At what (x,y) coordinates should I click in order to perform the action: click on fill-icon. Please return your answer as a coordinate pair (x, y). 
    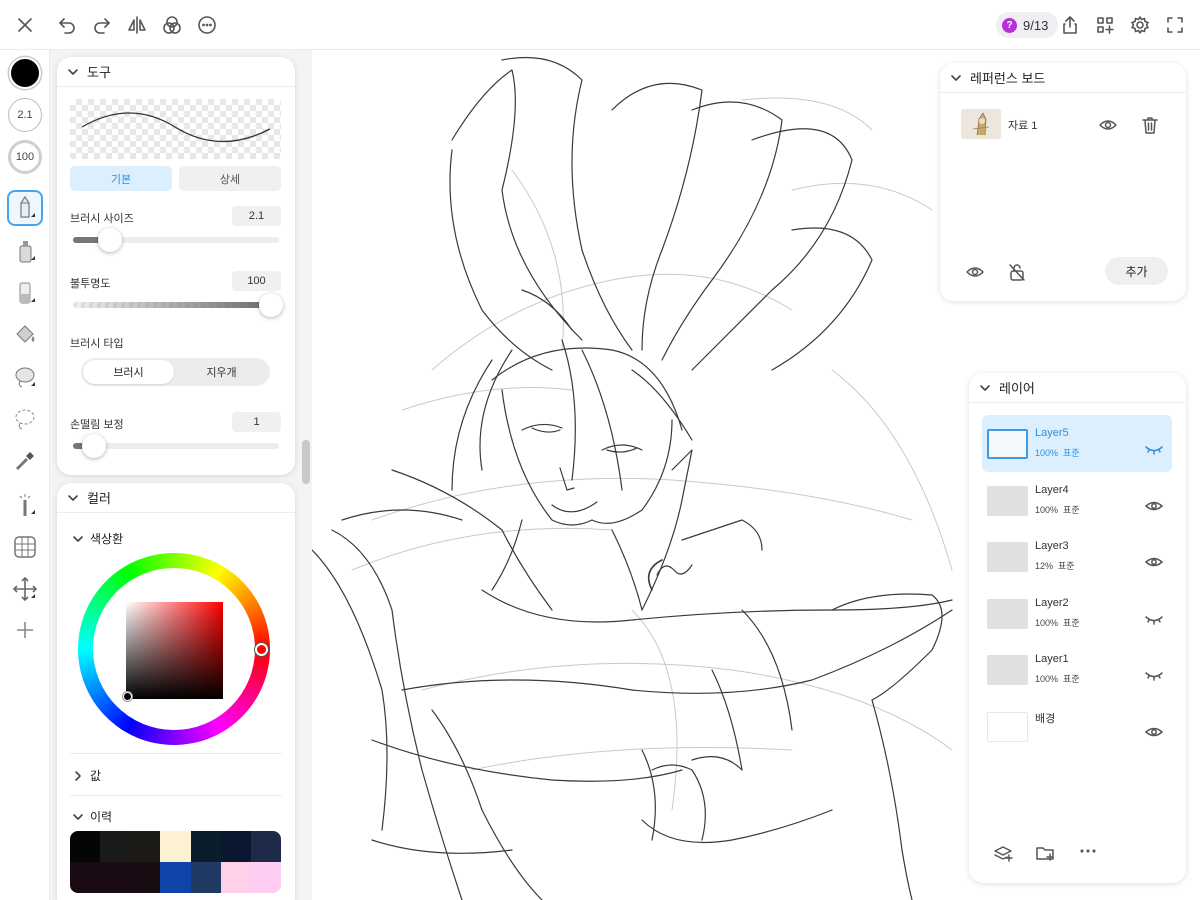
    Looking at the image, I should click on (25, 334).